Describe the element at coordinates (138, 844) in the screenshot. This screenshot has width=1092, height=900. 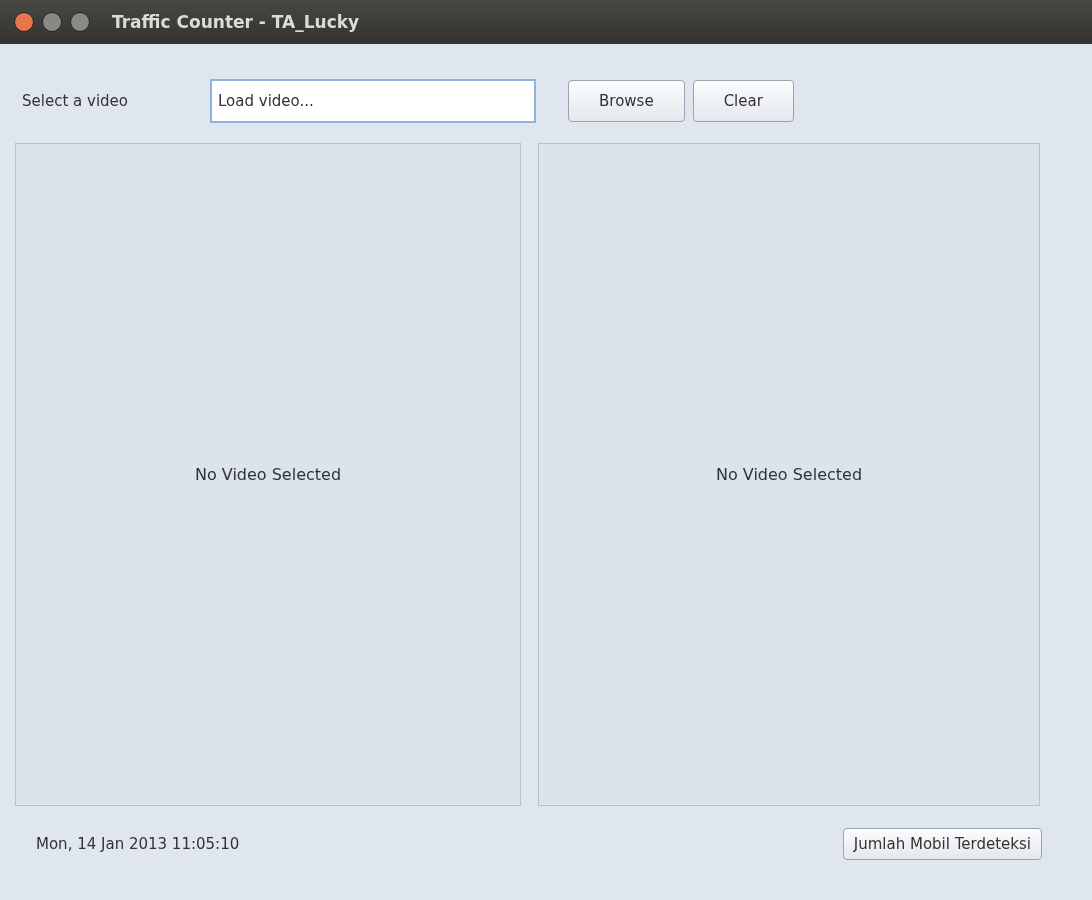
I see `date-time: Mon, 14 Jan 2013 11:05:10` at that location.